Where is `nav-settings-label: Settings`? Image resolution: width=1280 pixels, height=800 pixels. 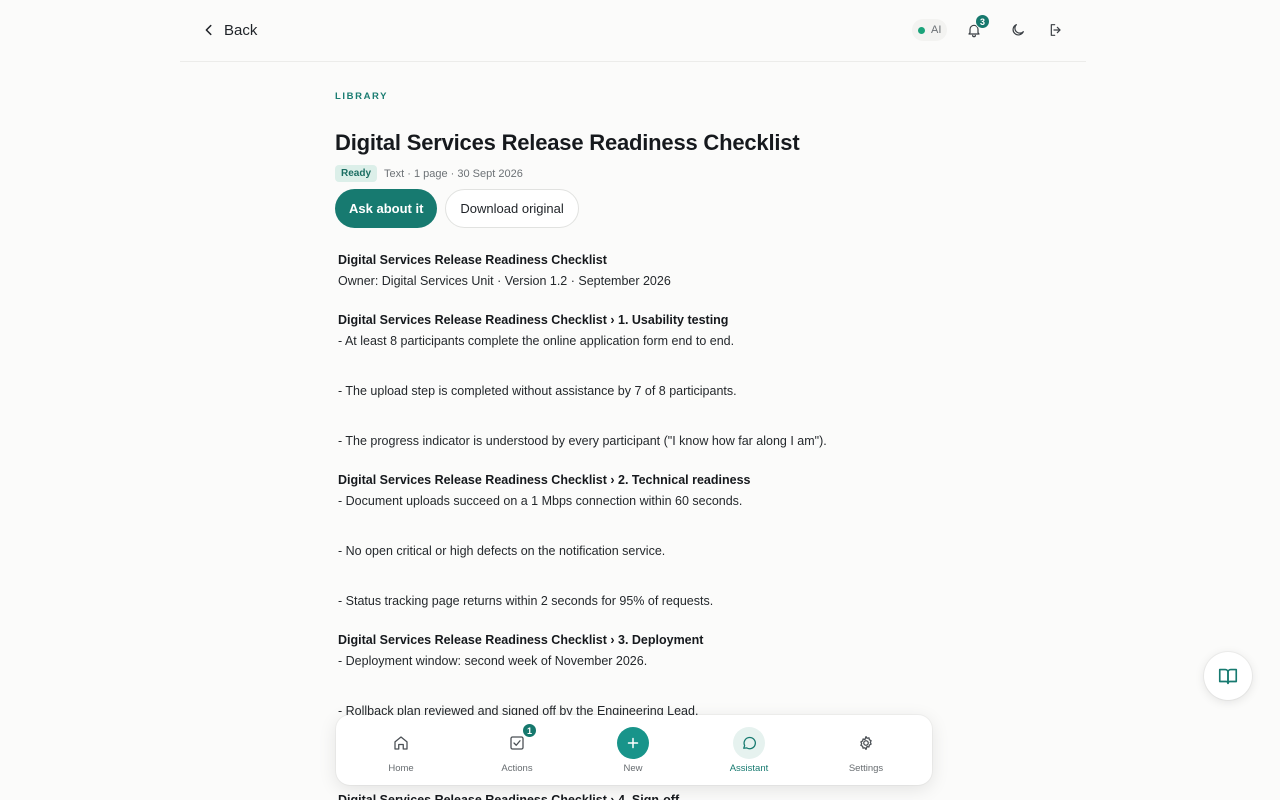
nav-settings-label: Settings is located at coordinates (866, 768).